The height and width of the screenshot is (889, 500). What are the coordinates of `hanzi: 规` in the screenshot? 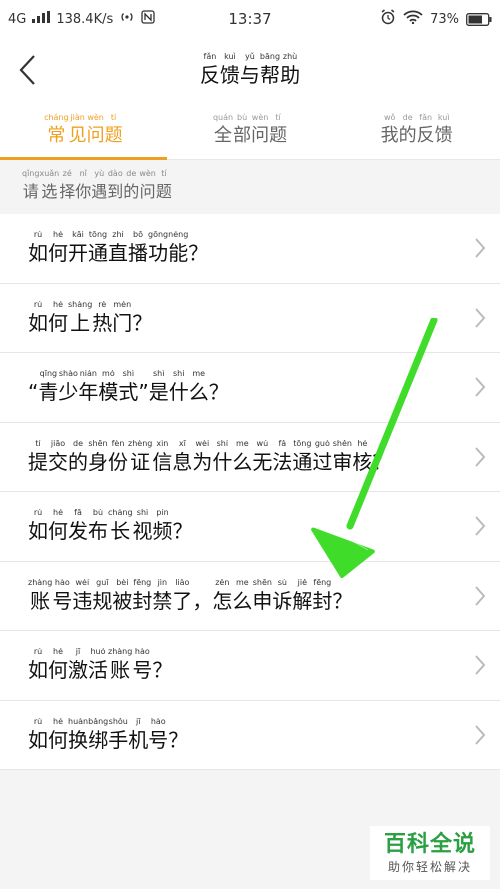 It's located at (102, 600).